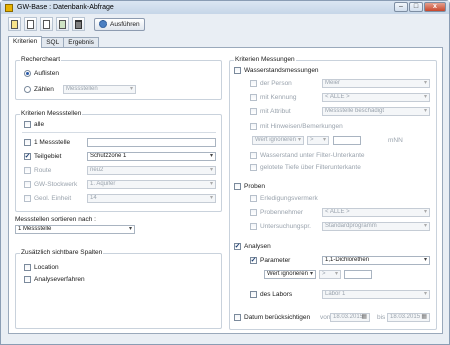  What do you see at coordinates (376, 212) in the screenshot?
I see `probennehmer-select: < ALLE >` at bounding box center [376, 212].